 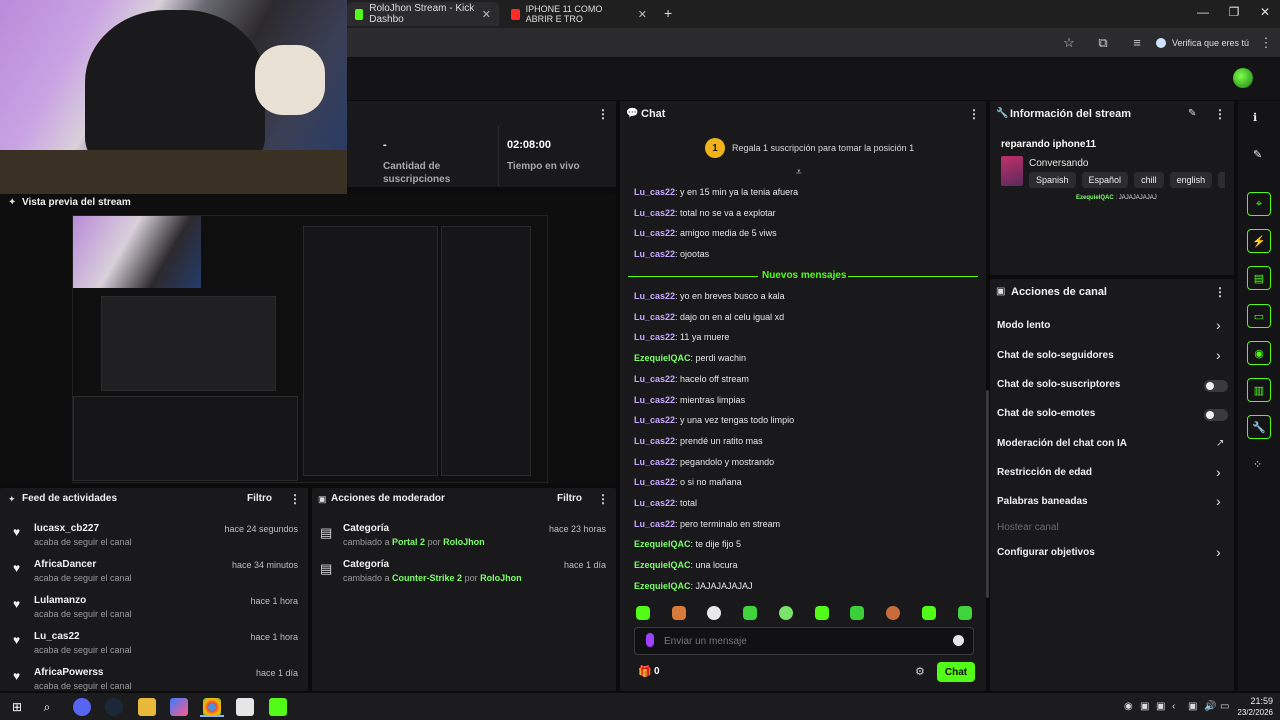 I want to click on tab-youtube-video: IPHONE 11 COMO ABRIR E TRO ✕, so click(x=579, y=14).